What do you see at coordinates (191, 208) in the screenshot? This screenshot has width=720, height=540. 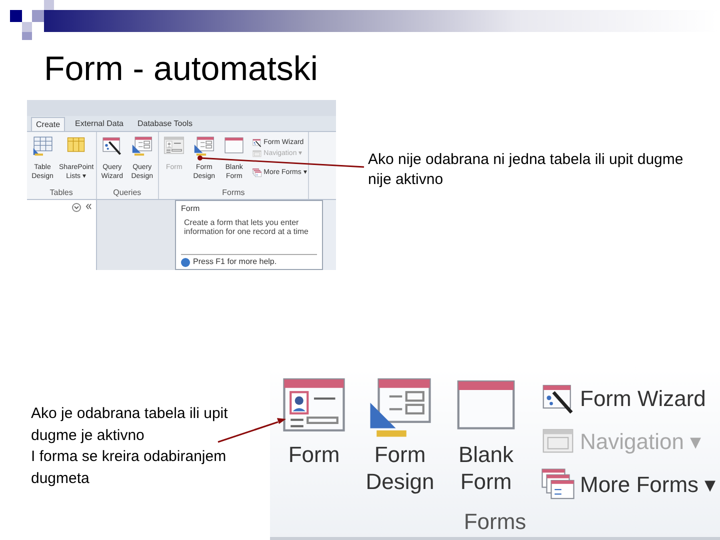 I see `tooltip-title: Form` at bounding box center [191, 208].